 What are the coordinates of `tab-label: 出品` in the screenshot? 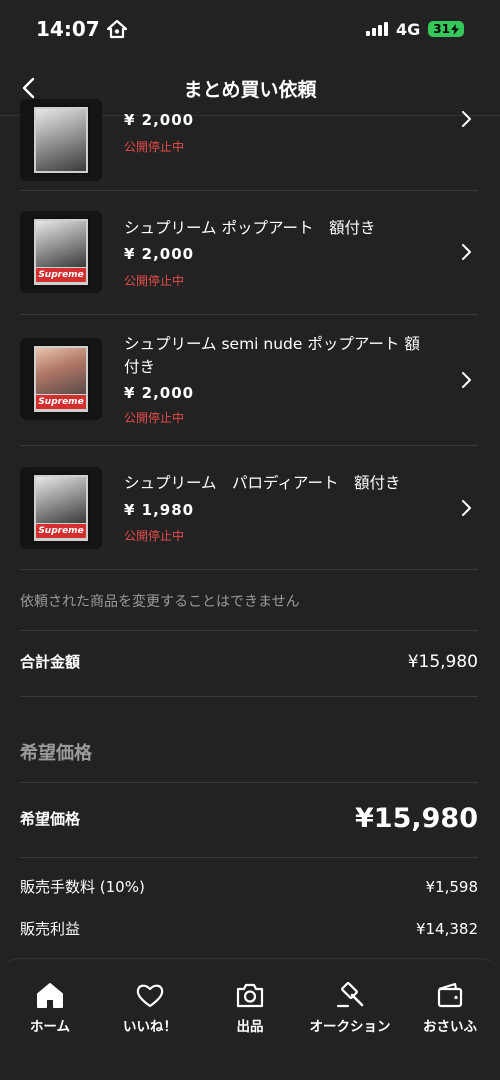 It's located at (250, 1027).